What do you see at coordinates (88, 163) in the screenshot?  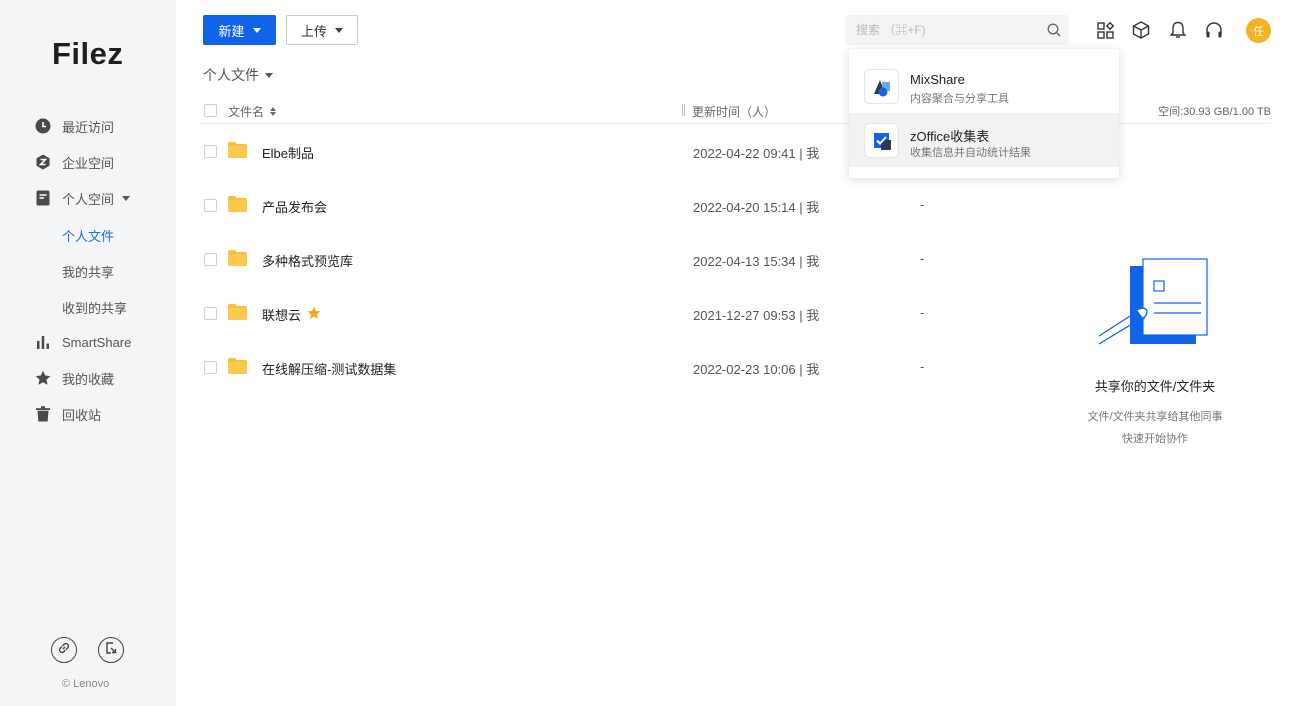 I see `sidebar-item-label: 企业空间` at bounding box center [88, 163].